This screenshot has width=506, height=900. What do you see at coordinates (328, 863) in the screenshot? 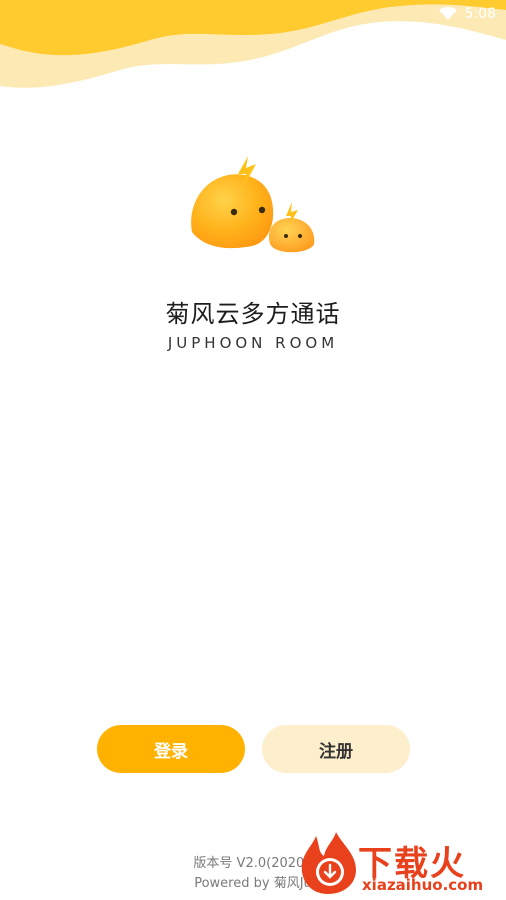
I see `flame-logo-icon` at bounding box center [328, 863].